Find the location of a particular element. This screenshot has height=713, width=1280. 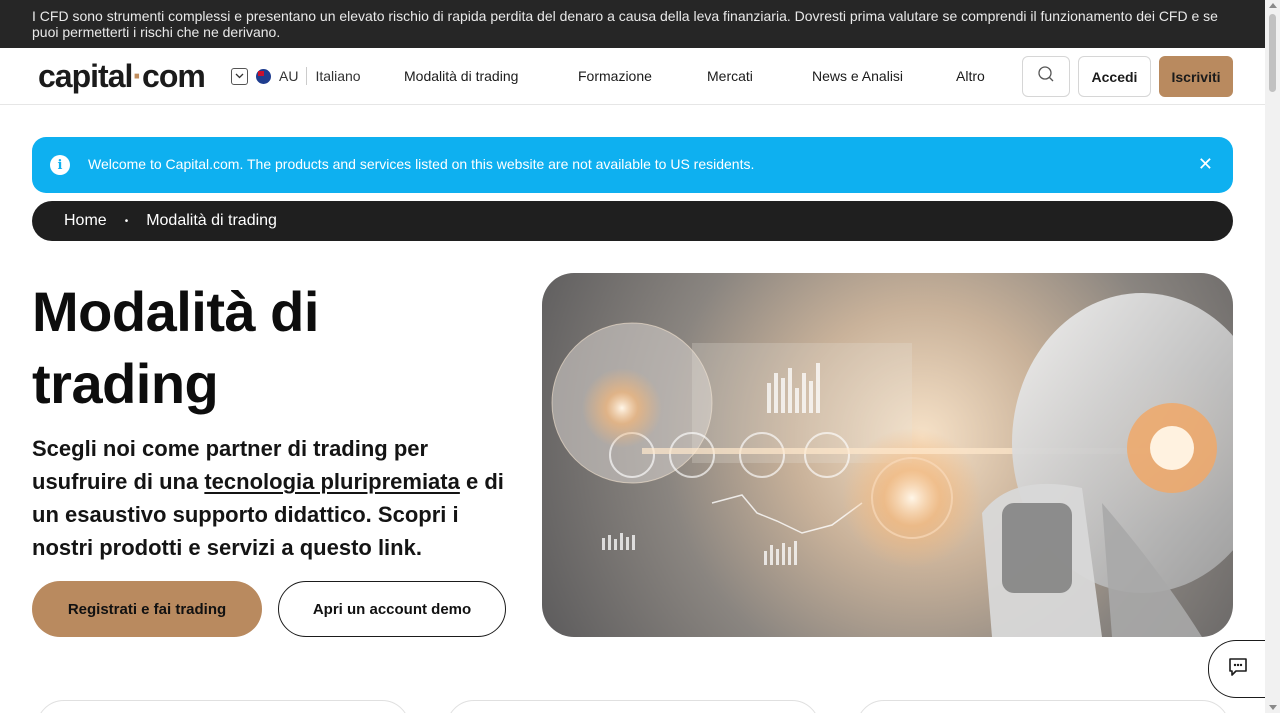

search-icon is located at coordinates (1046, 76).